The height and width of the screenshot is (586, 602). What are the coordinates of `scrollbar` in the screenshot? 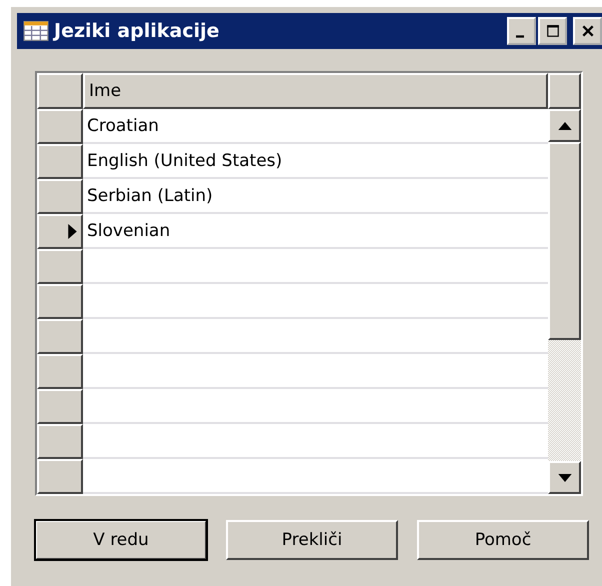 It's located at (564, 301).